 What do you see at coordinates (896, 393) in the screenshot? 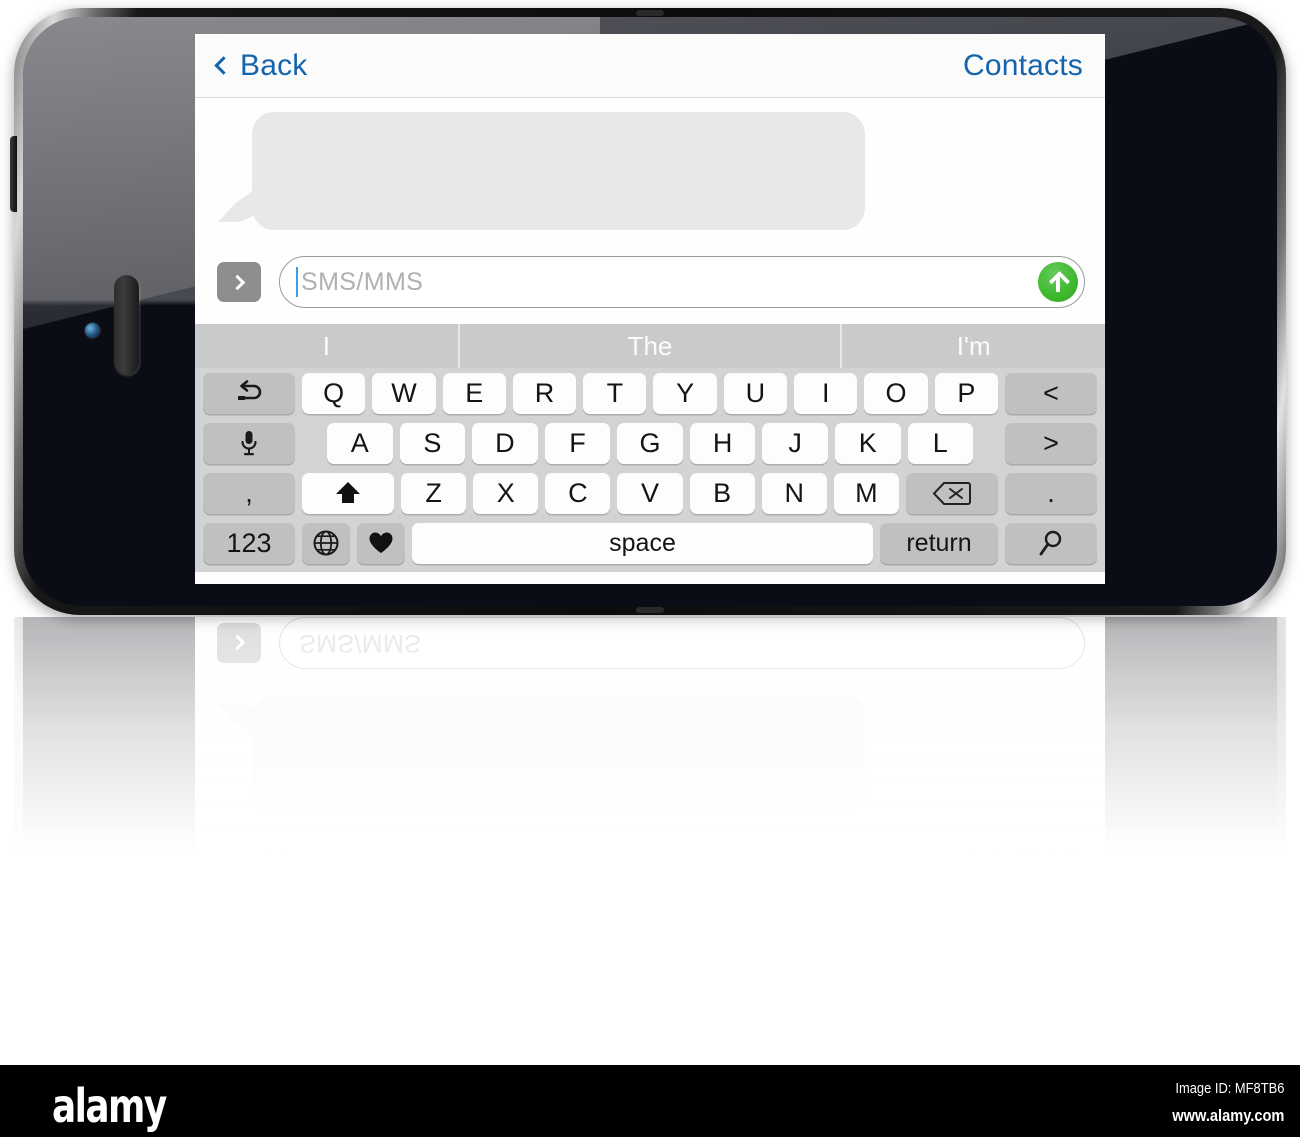
I see `key-o: O` at bounding box center [896, 393].